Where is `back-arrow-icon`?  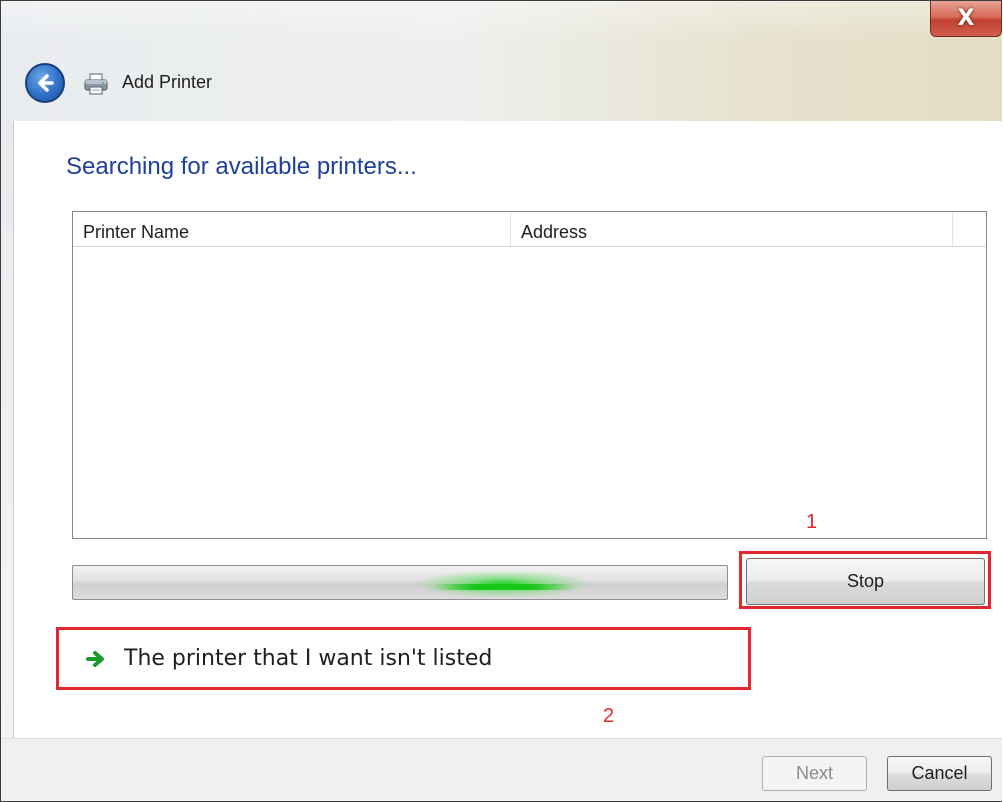
back-arrow-icon is located at coordinates (46, 83).